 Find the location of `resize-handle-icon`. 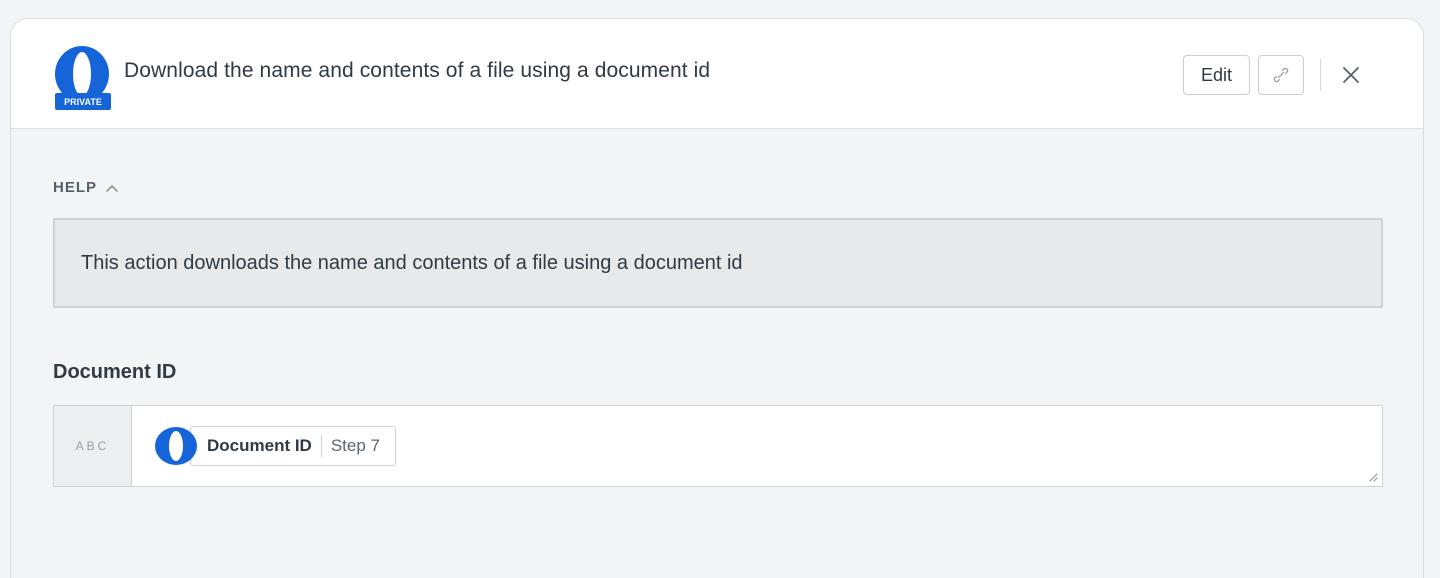

resize-handle-icon is located at coordinates (1372, 476).